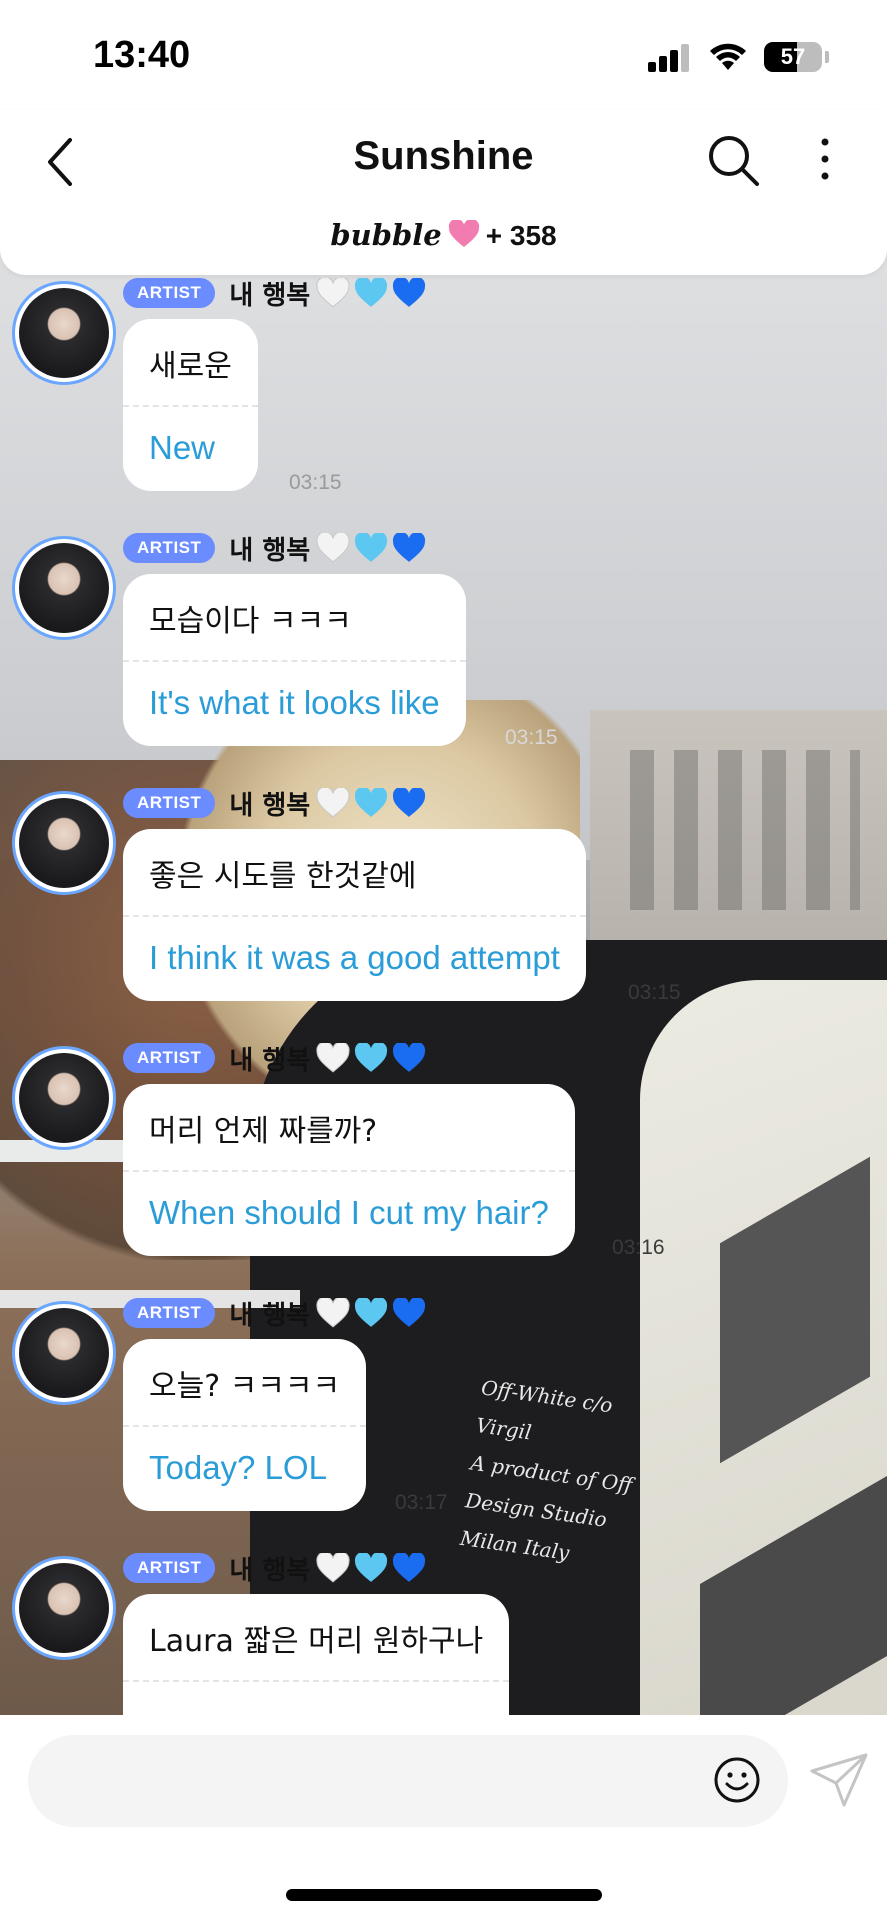 The height and width of the screenshot is (1920, 887). What do you see at coordinates (521, 235) in the screenshot?
I see `subscriber-count: + 358` at bounding box center [521, 235].